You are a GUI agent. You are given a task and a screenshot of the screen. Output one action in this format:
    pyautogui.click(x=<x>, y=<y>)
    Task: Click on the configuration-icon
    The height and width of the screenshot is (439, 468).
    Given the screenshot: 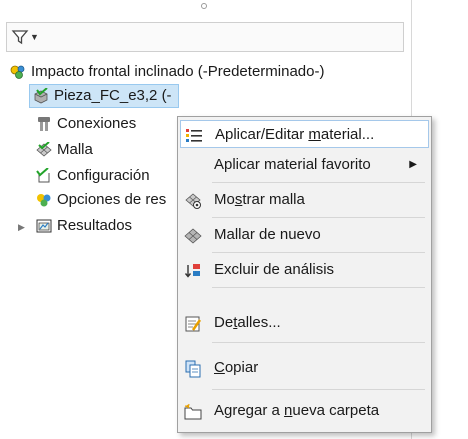 What is the action you would take?
    pyautogui.click(x=44, y=175)
    